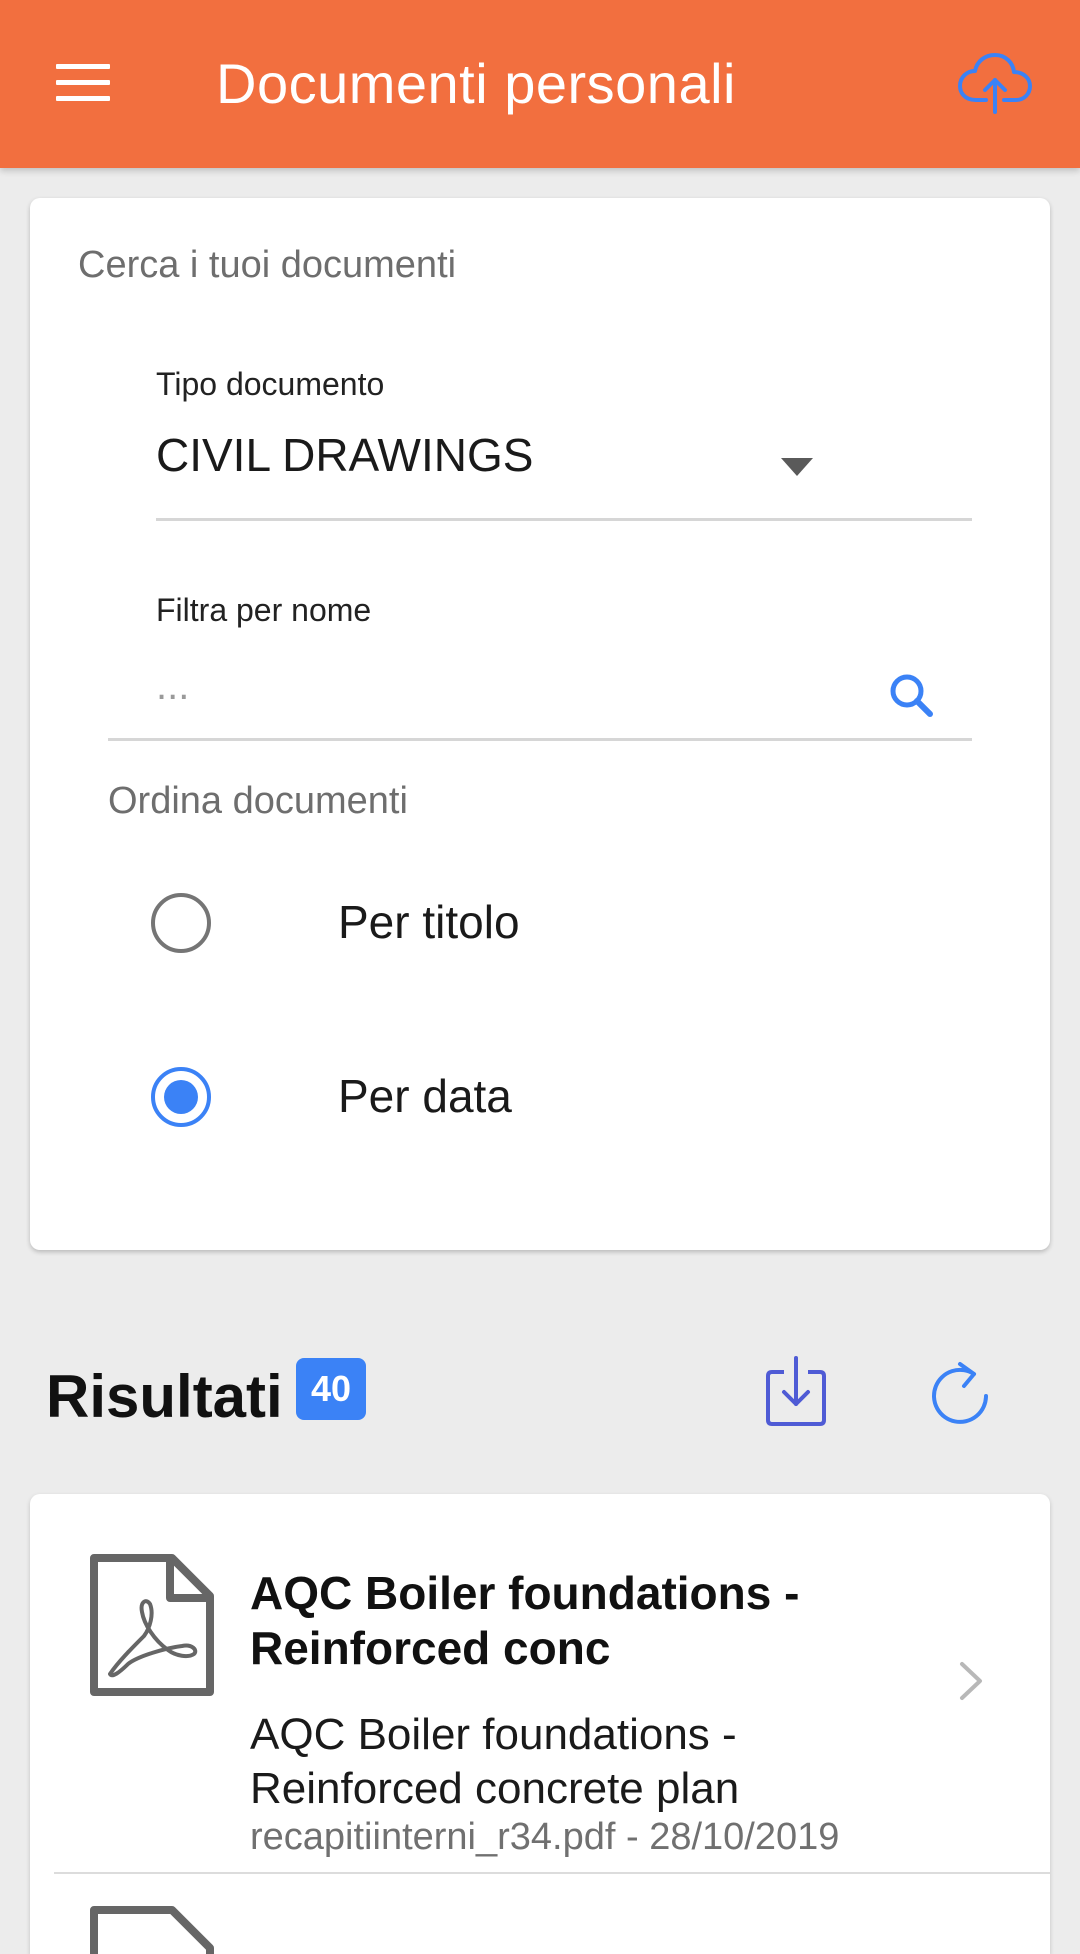 Image resolution: width=1080 pixels, height=1954 pixels. What do you see at coordinates (971, 1681) in the screenshot?
I see `chevron-right-icon` at bounding box center [971, 1681].